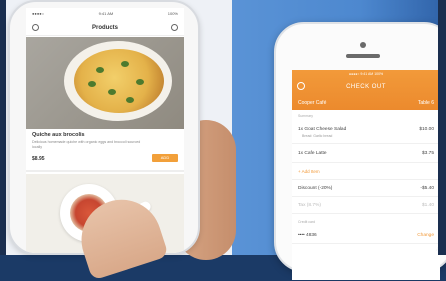 This screenshot has width=446, height=281. Describe the element at coordinates (119, 81) in the screenshot. I see `quiche` at that location.